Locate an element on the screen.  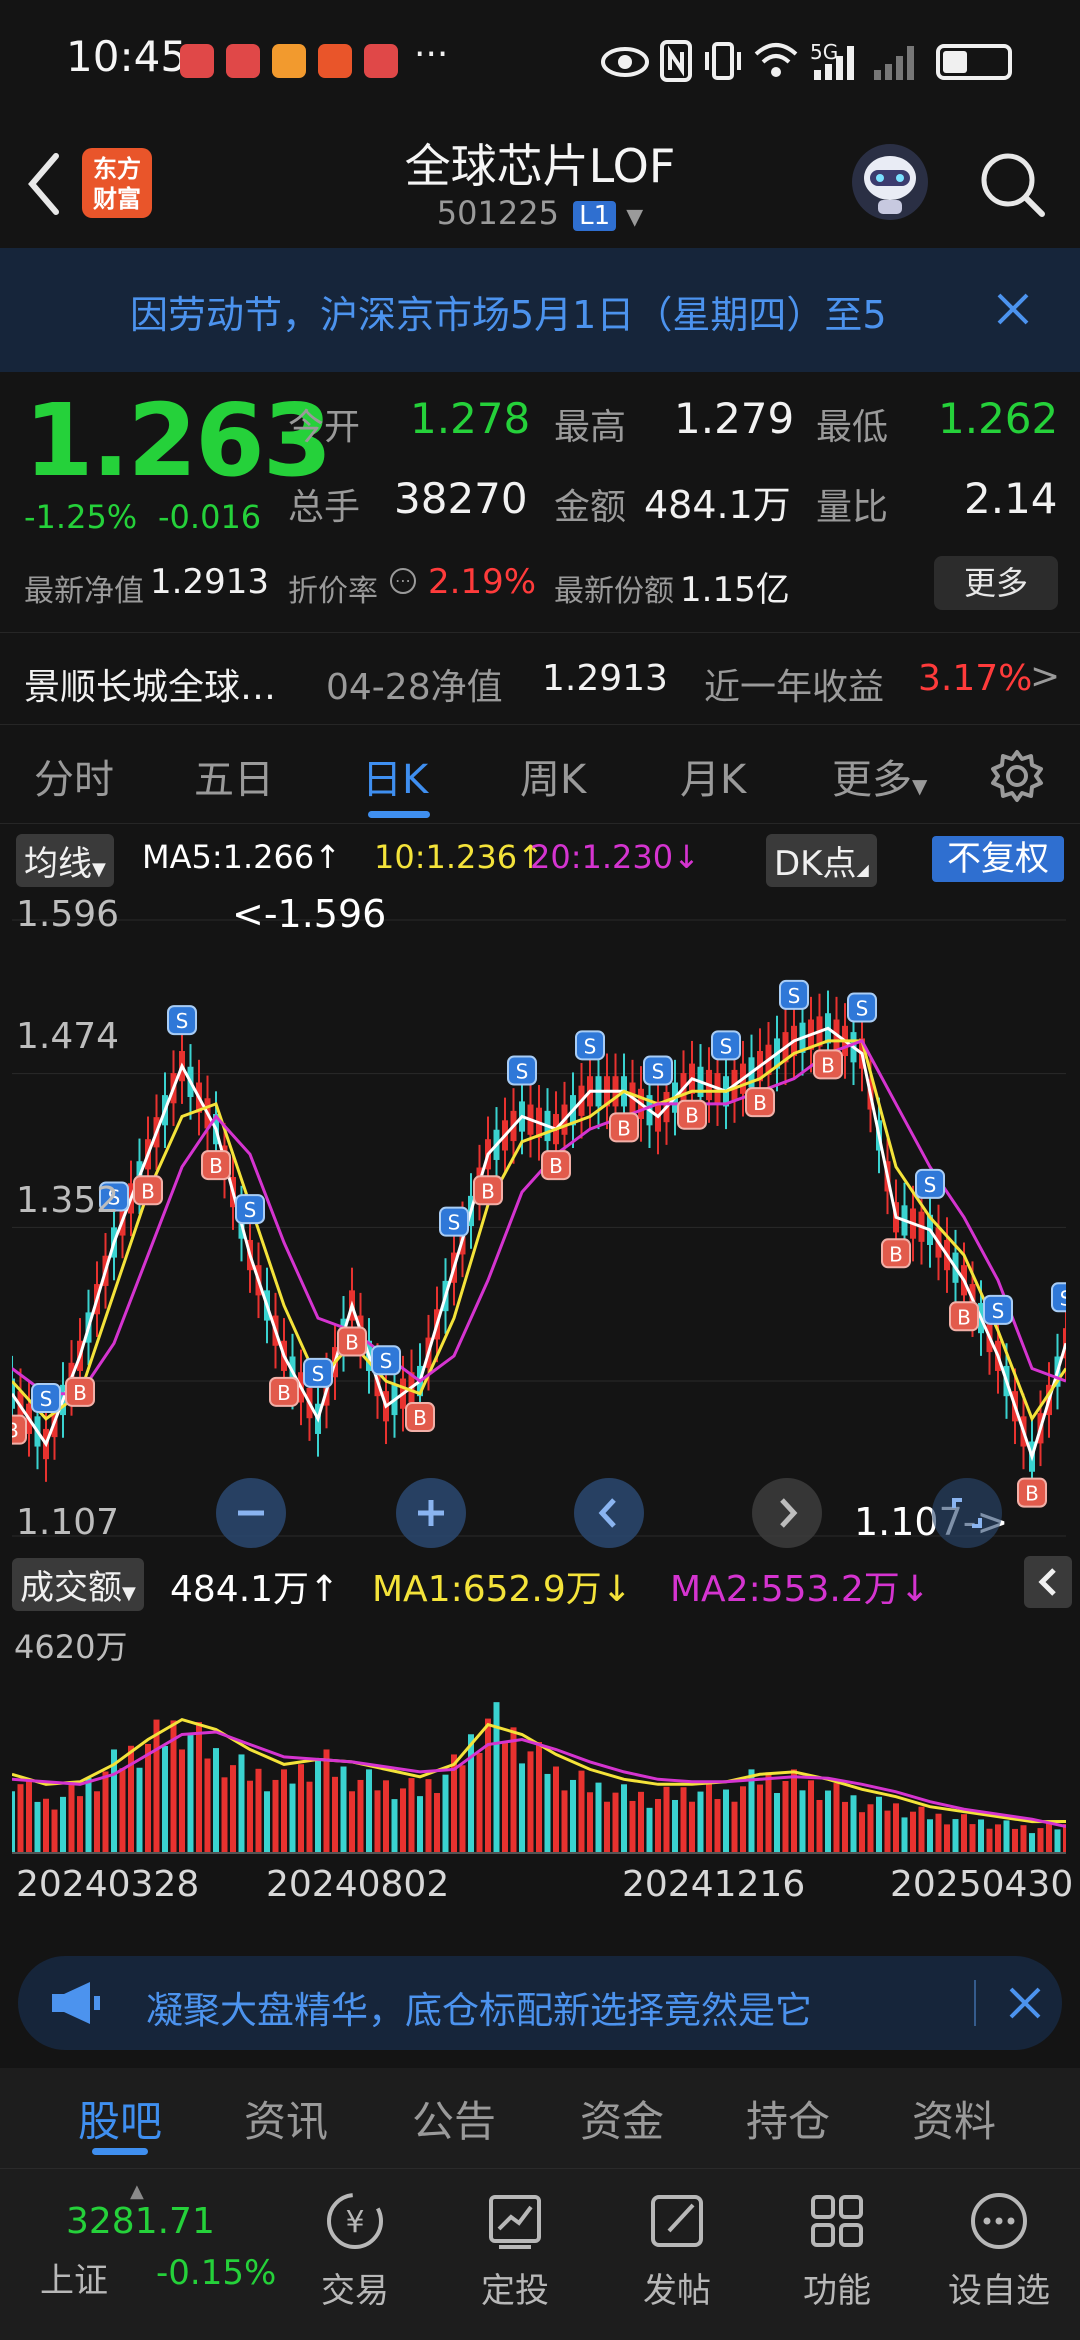
tab-profile: 资料 is located at coordinates (954, 2118).